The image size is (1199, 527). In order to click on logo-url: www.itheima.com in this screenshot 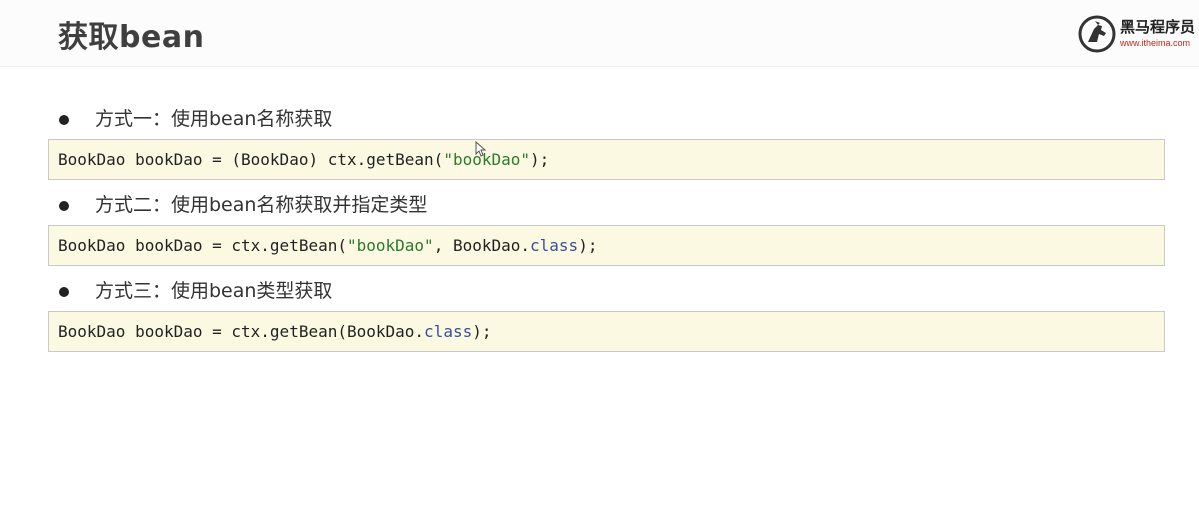, I will do `click(1155, 43)`.